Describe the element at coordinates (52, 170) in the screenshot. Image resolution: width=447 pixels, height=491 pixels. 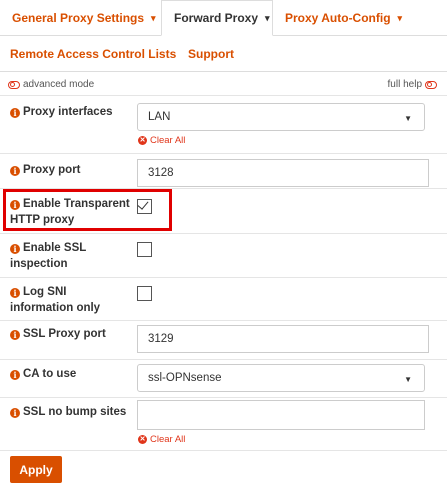
I see `proxy-port-label: Proxy port` at that location.